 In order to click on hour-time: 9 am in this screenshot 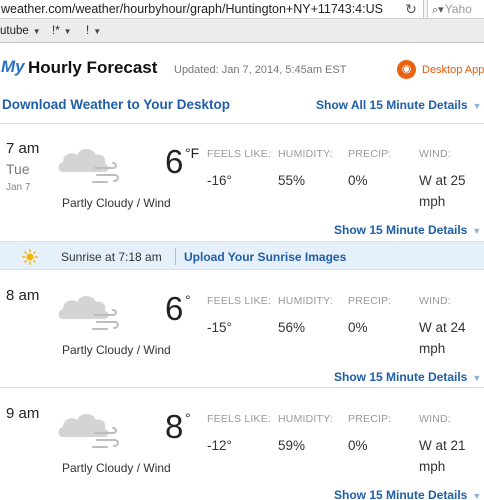, I will do `click(23, 413)`.